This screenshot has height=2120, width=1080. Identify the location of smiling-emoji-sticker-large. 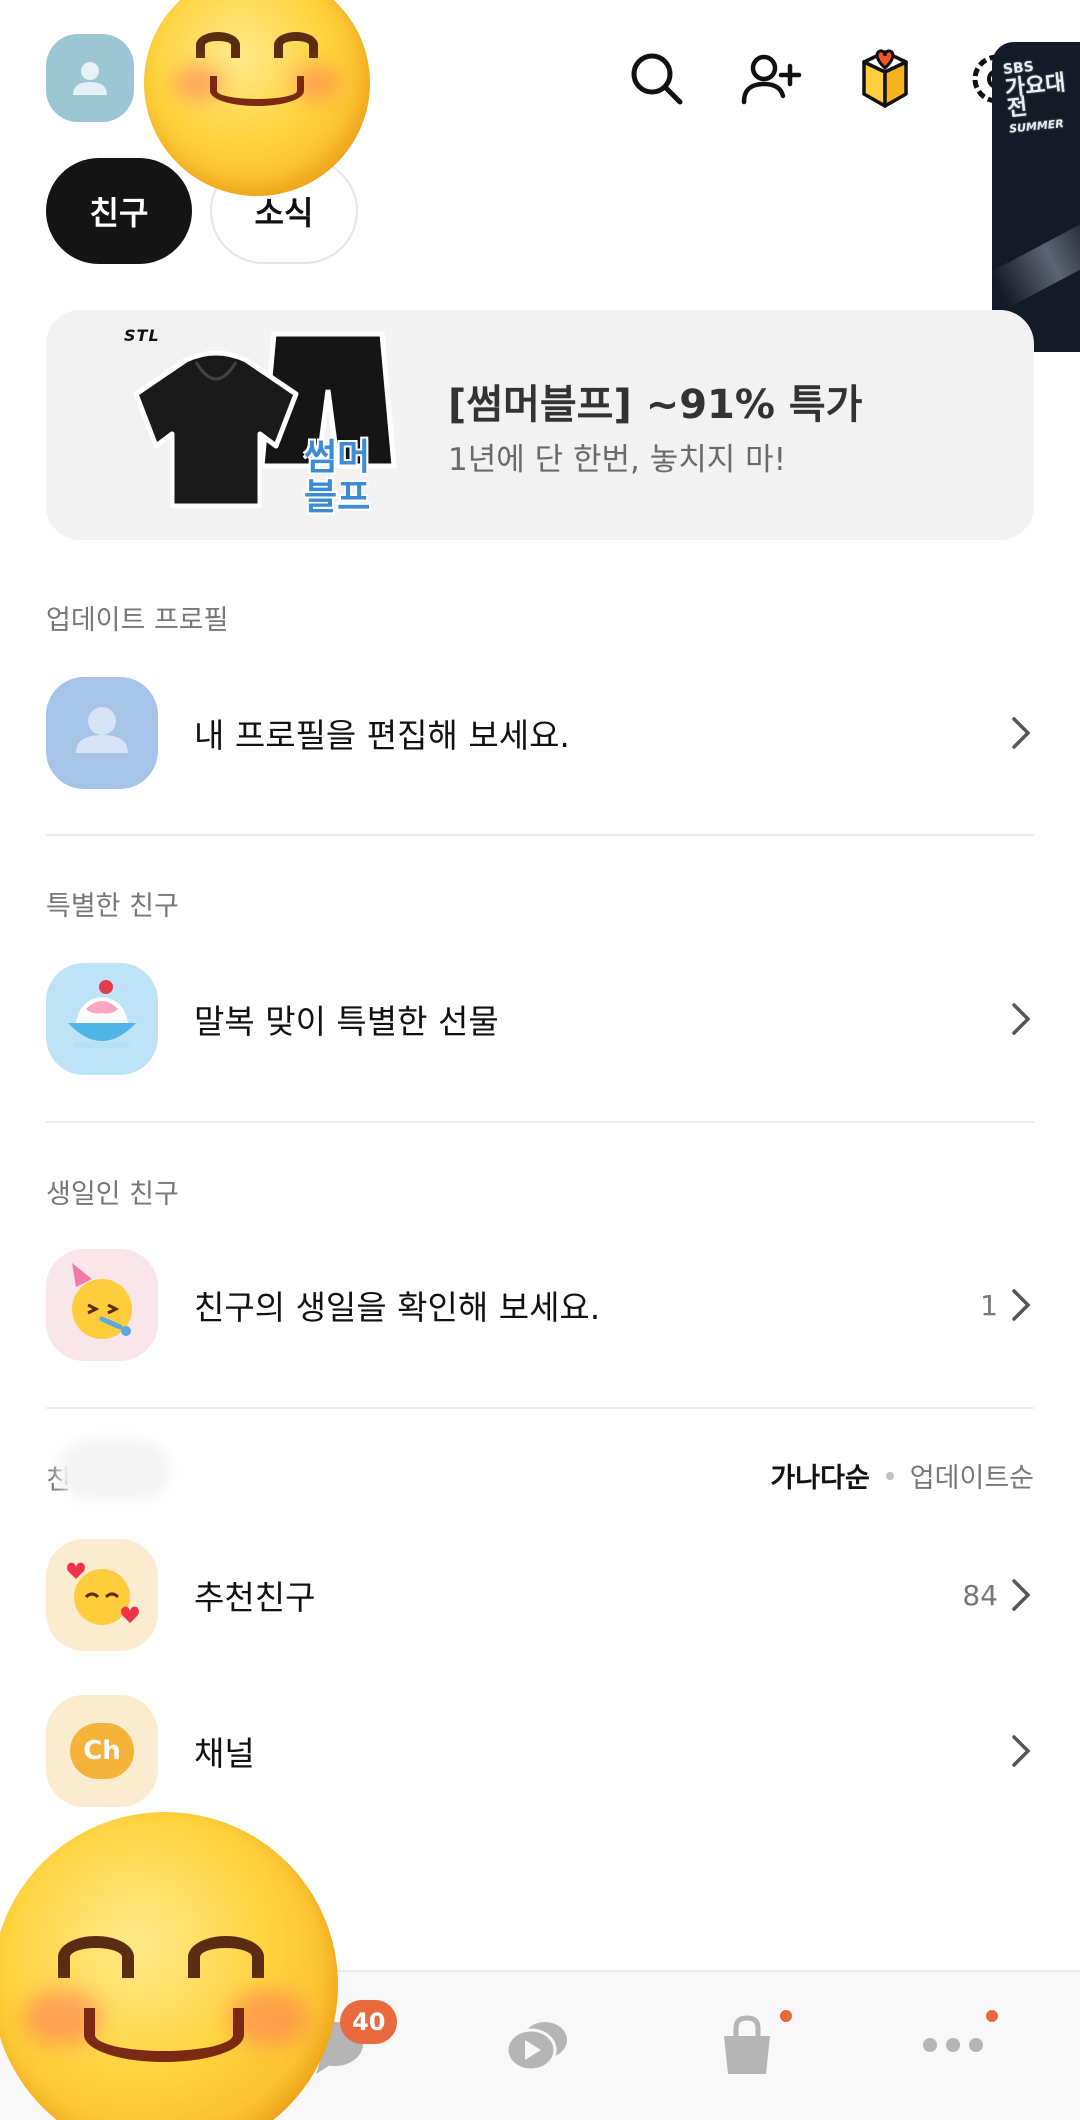
(169, 1966).